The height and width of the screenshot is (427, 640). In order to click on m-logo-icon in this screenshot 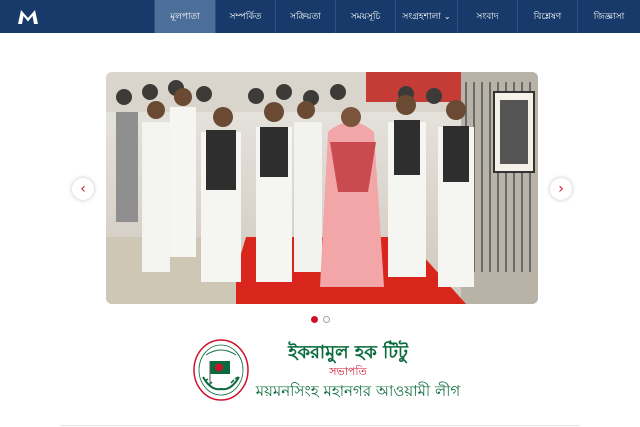, I will do `click(28, 16)`.